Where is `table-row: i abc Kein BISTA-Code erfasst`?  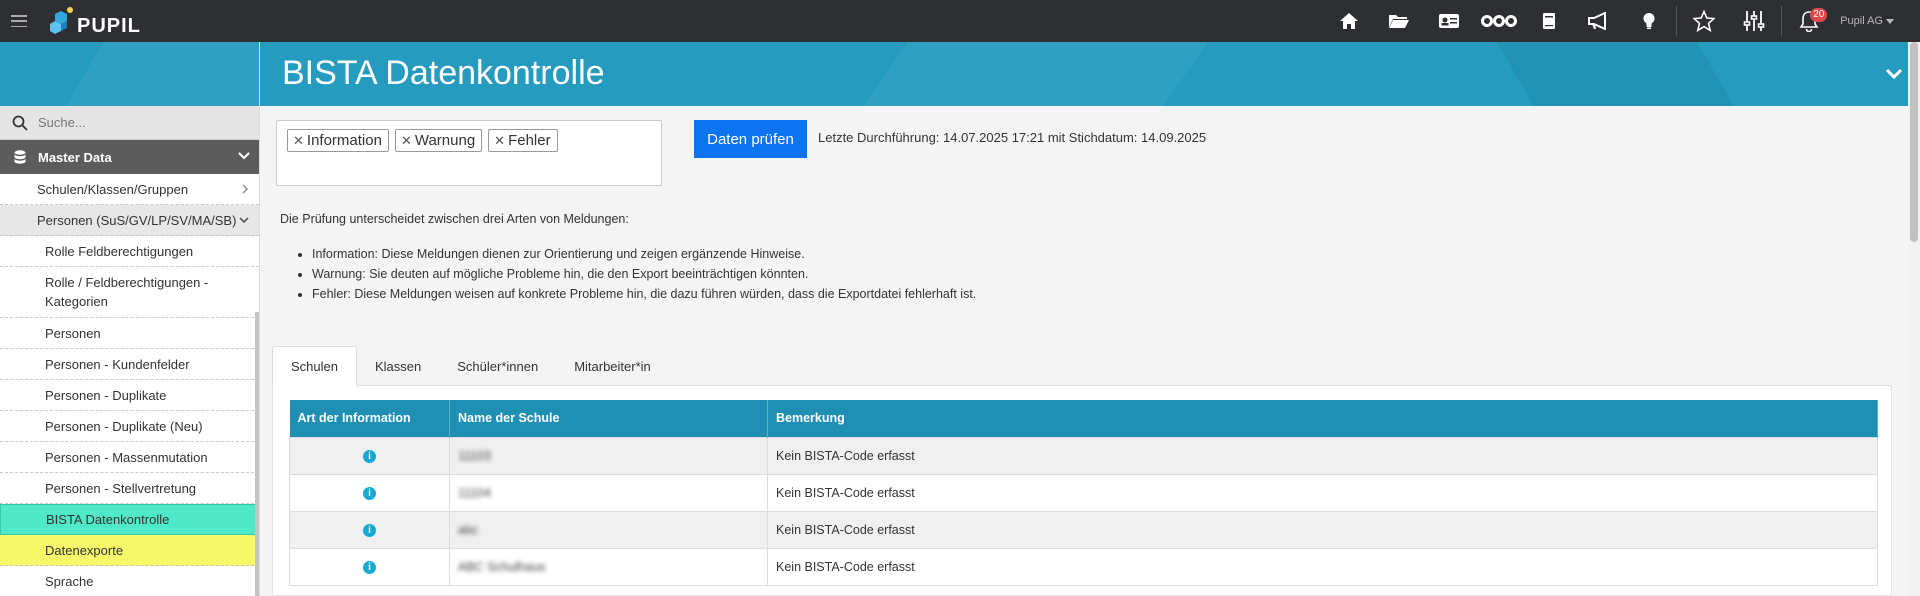 table-row: i abc Kein BISTA-Code erfasst is located at coordinates (1083, 529).